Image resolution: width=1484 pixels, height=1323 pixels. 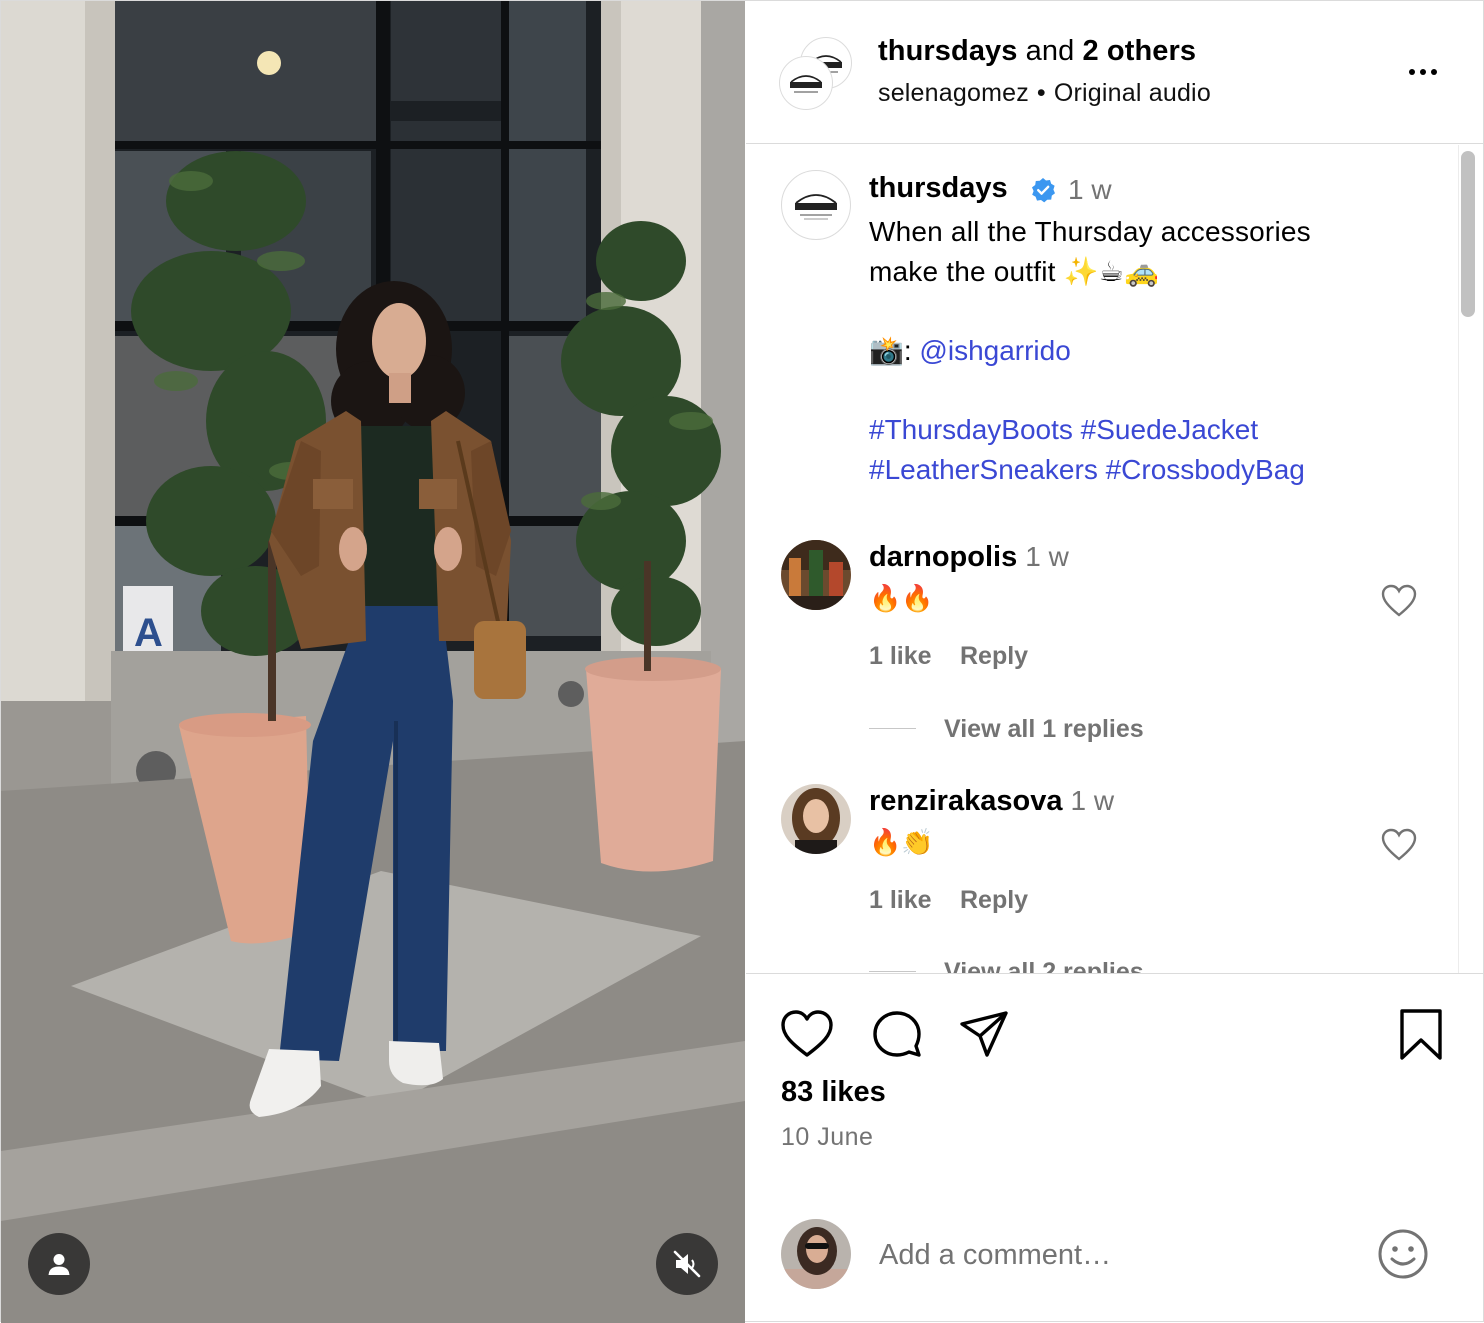 I want to click on caption-username: thursdays, so click(x=938, y=188).